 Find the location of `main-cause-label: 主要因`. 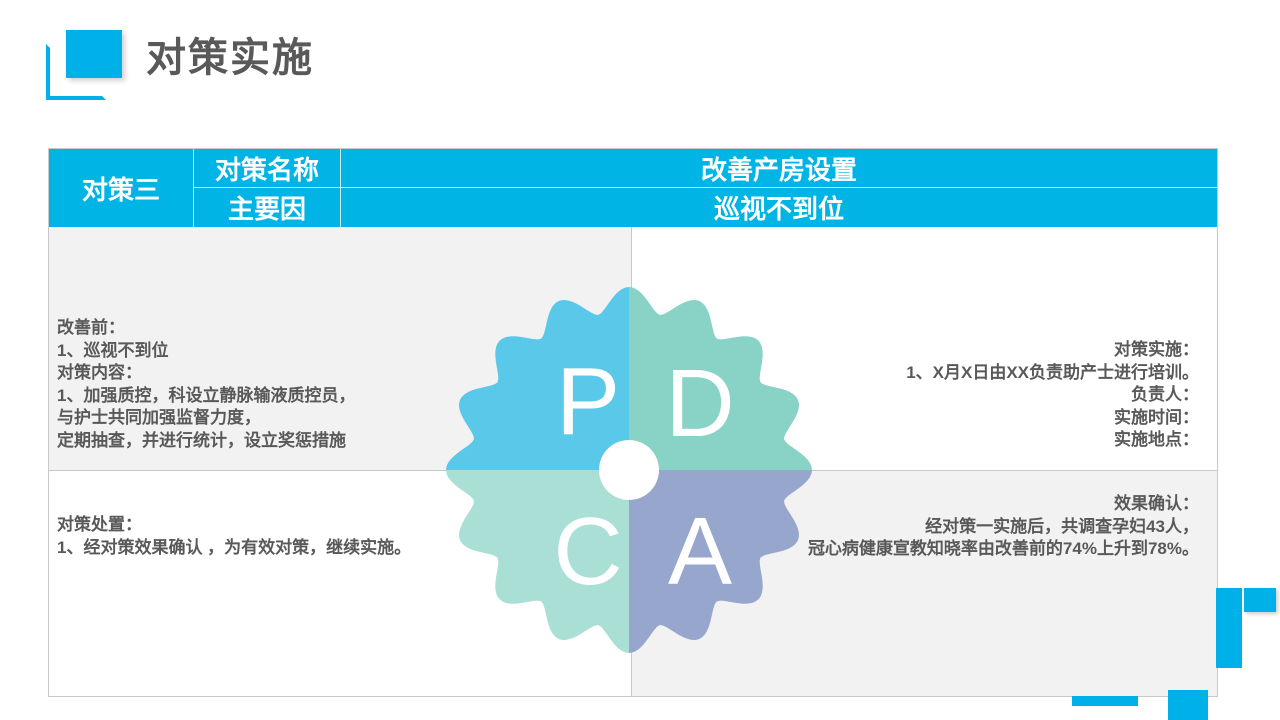

main-cause-label: 主要因 is located at coordinates (267, 207).